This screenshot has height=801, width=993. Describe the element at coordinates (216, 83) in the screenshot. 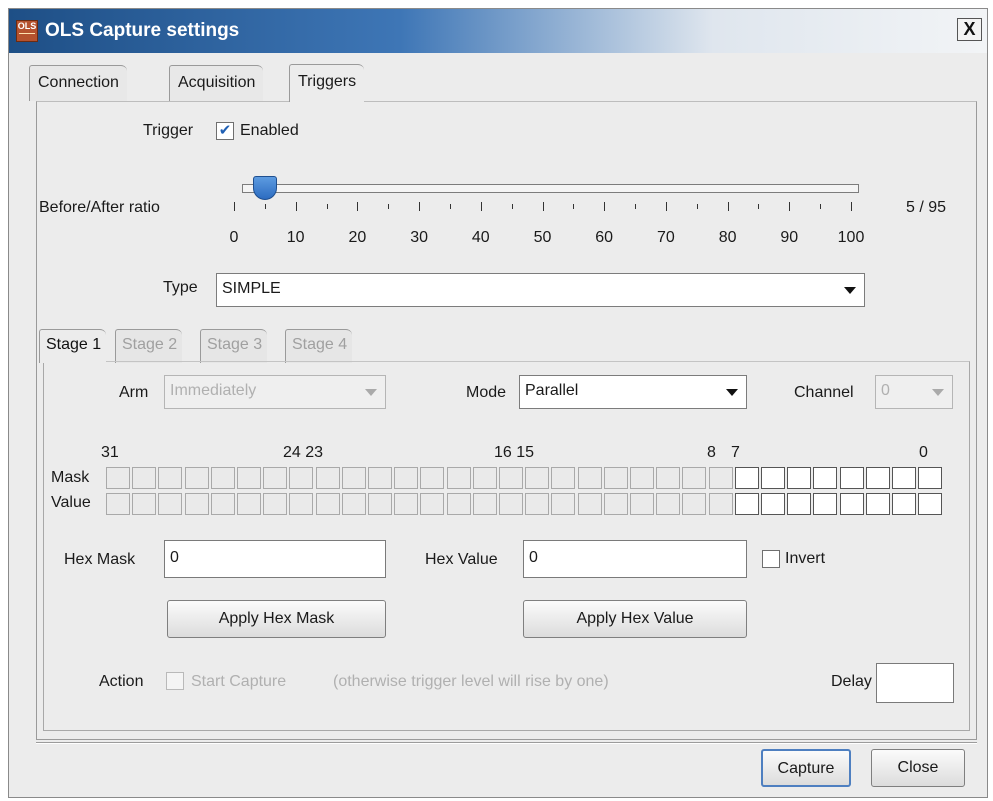

I see `tab-acquisition: Acquisition` at that location.